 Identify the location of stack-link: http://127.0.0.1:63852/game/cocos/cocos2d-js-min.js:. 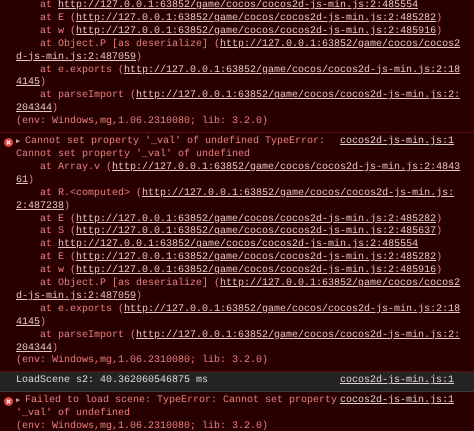
(298, 193).